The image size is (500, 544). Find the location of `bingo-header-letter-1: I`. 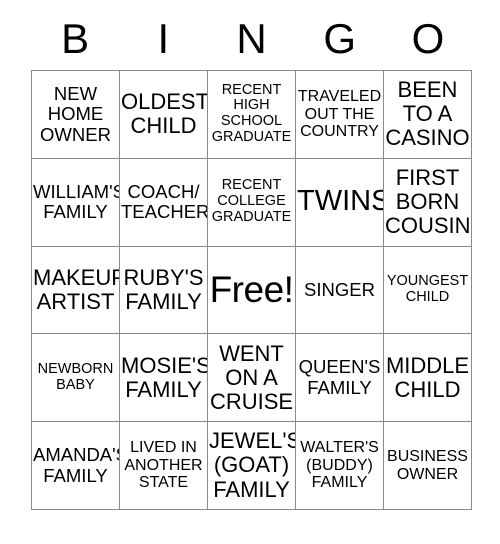

bingo-header-letter-1: I is located at coordinates (163, 38).